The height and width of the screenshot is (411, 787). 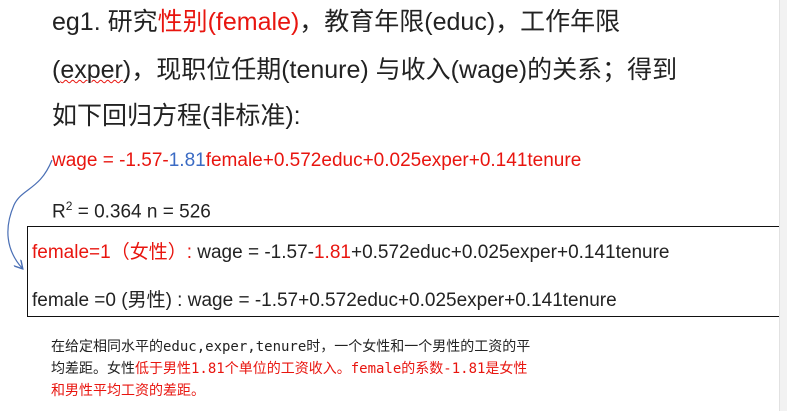 What do you see at coordinates (112, 252) in the screenshot?
I see `female-condition: female=1（女性）:` at bounding box center [112, 252].